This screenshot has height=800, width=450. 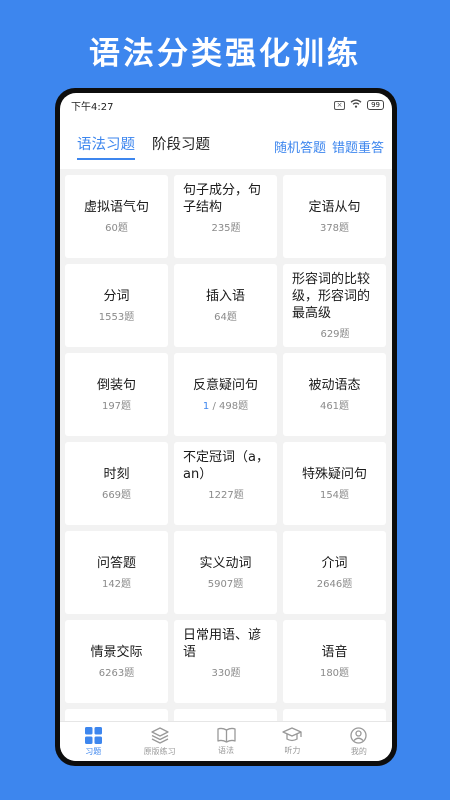 What do you see at coordinates (226, 149) in the screenshot?
I see `tab-bar: 语法习题 阶段习题 随机答题 错题重答` at bounding box center [226, 149].